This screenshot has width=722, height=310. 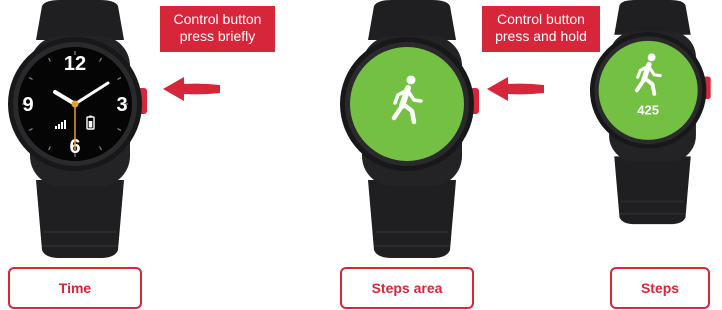 I want to click on callout-press-and-hold-line2: press and hold, so click(x=541, y=36).